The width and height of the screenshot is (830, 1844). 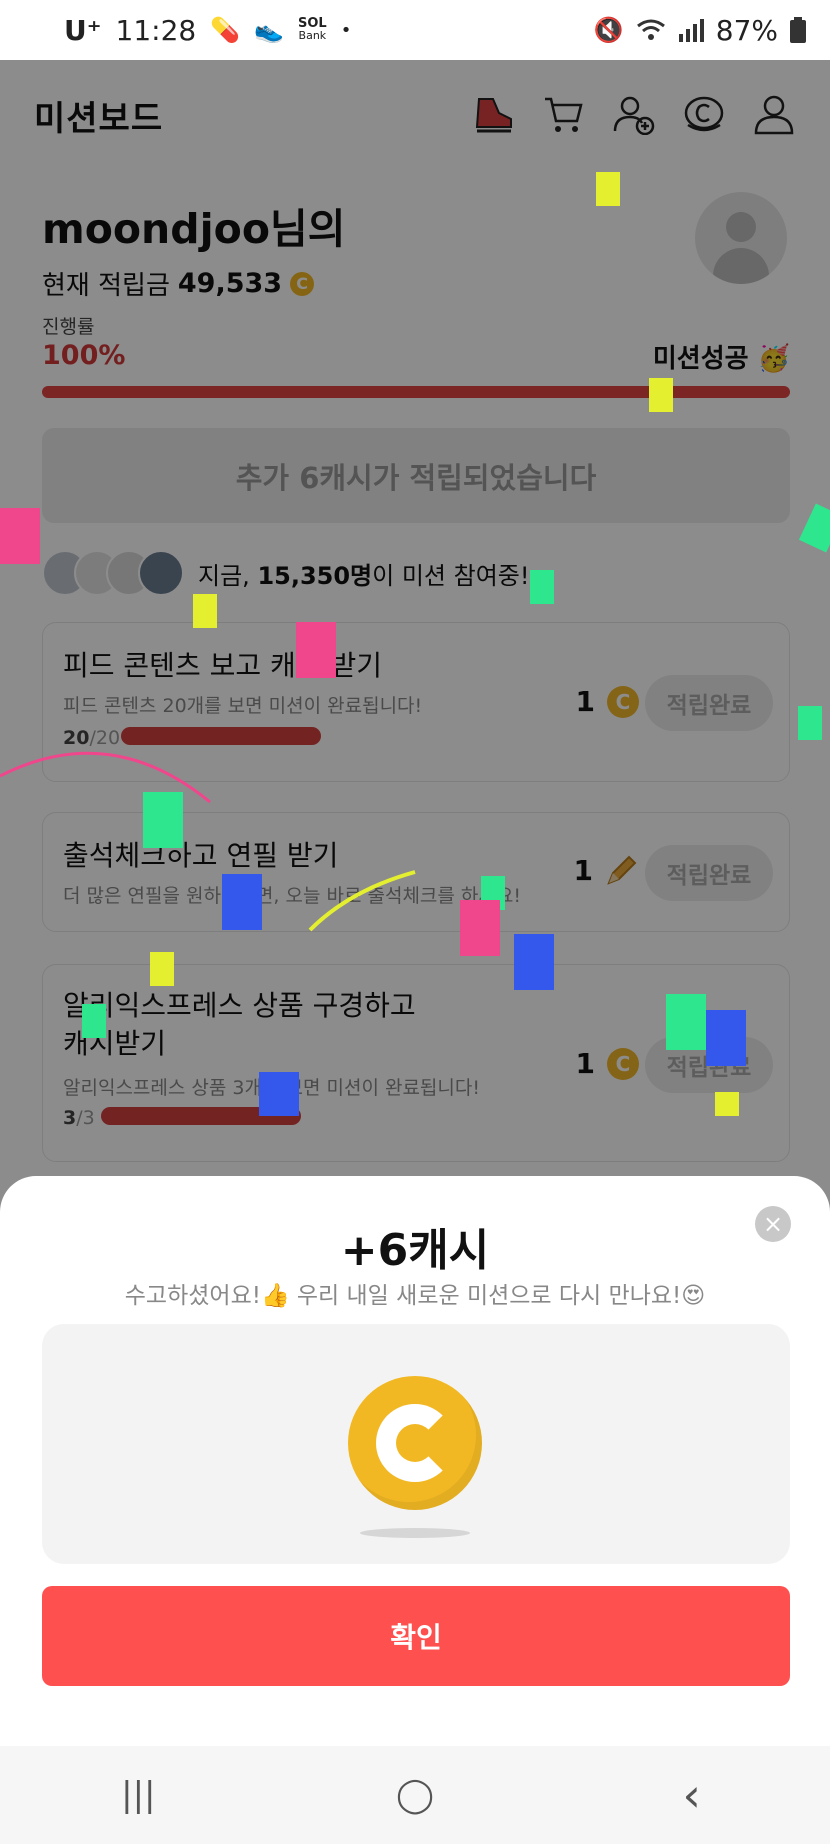 What do you see at coordinates (225, 30) in the screenshot?
I see `pill-icon: 💊` at bounding box center [225, 30].